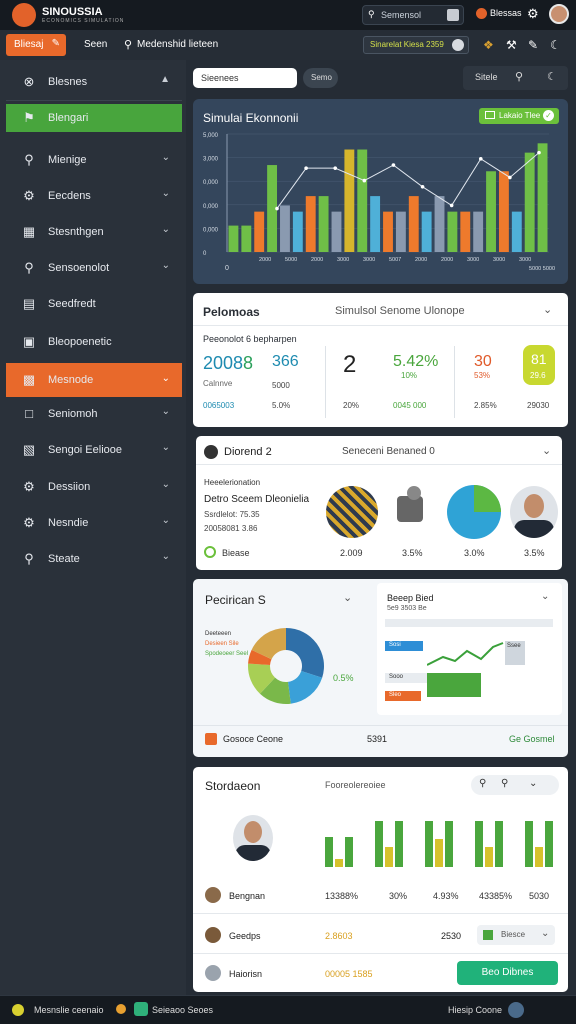  I want to click on sidebar-item-label: Steate, so click(64, 559).